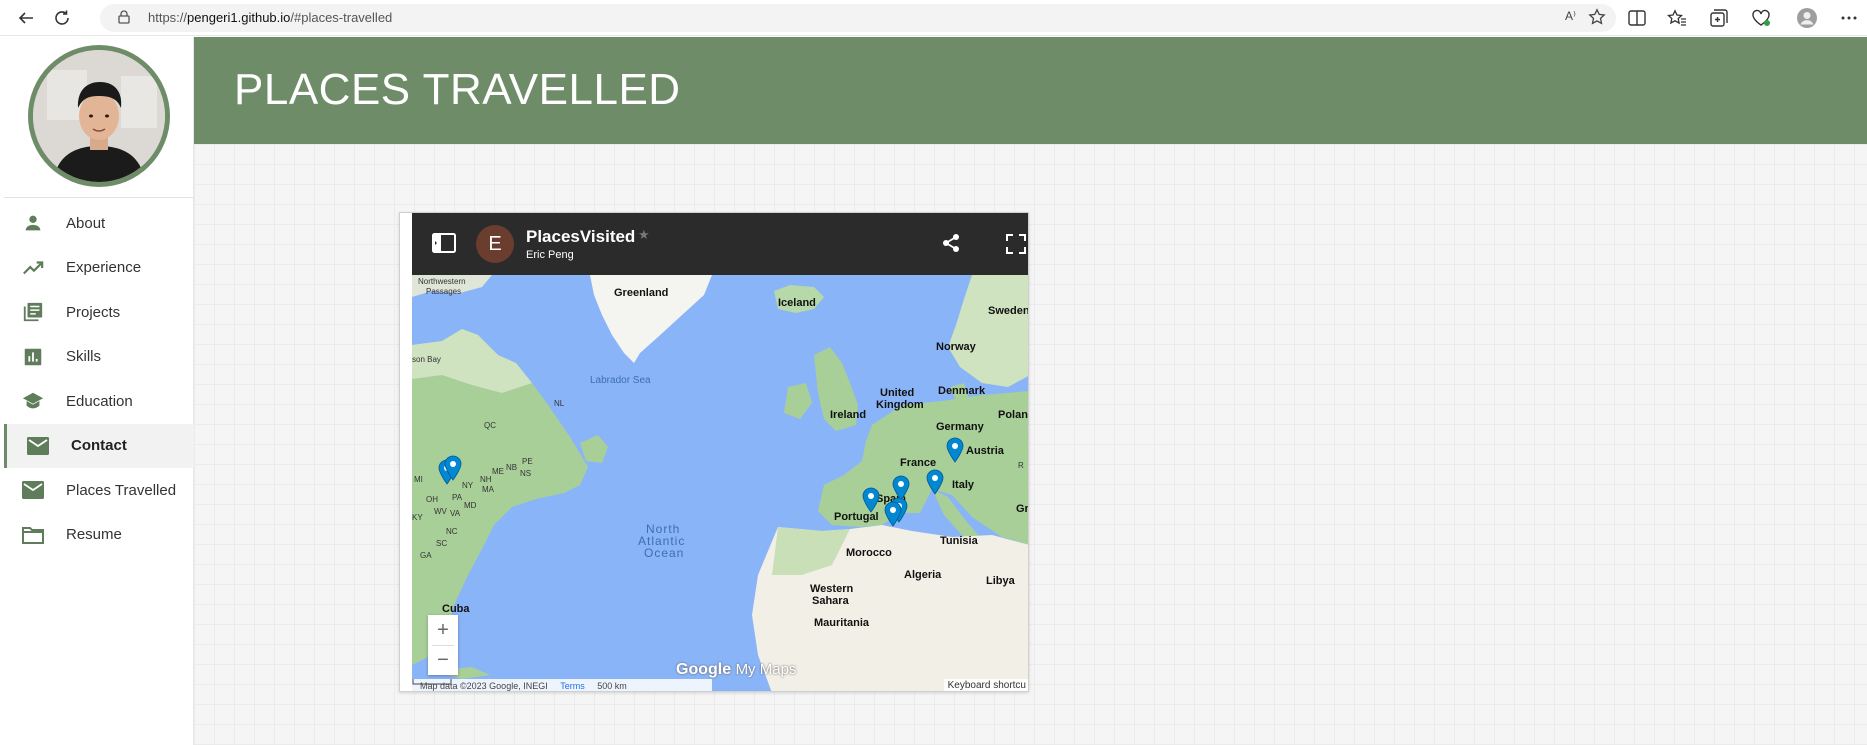 The height and width of the screenshot is (745, 1867). What do you see at coordinates (527, 461) in the screenshot?
I see `label-pe: PE` at bounding box center [527, 461].